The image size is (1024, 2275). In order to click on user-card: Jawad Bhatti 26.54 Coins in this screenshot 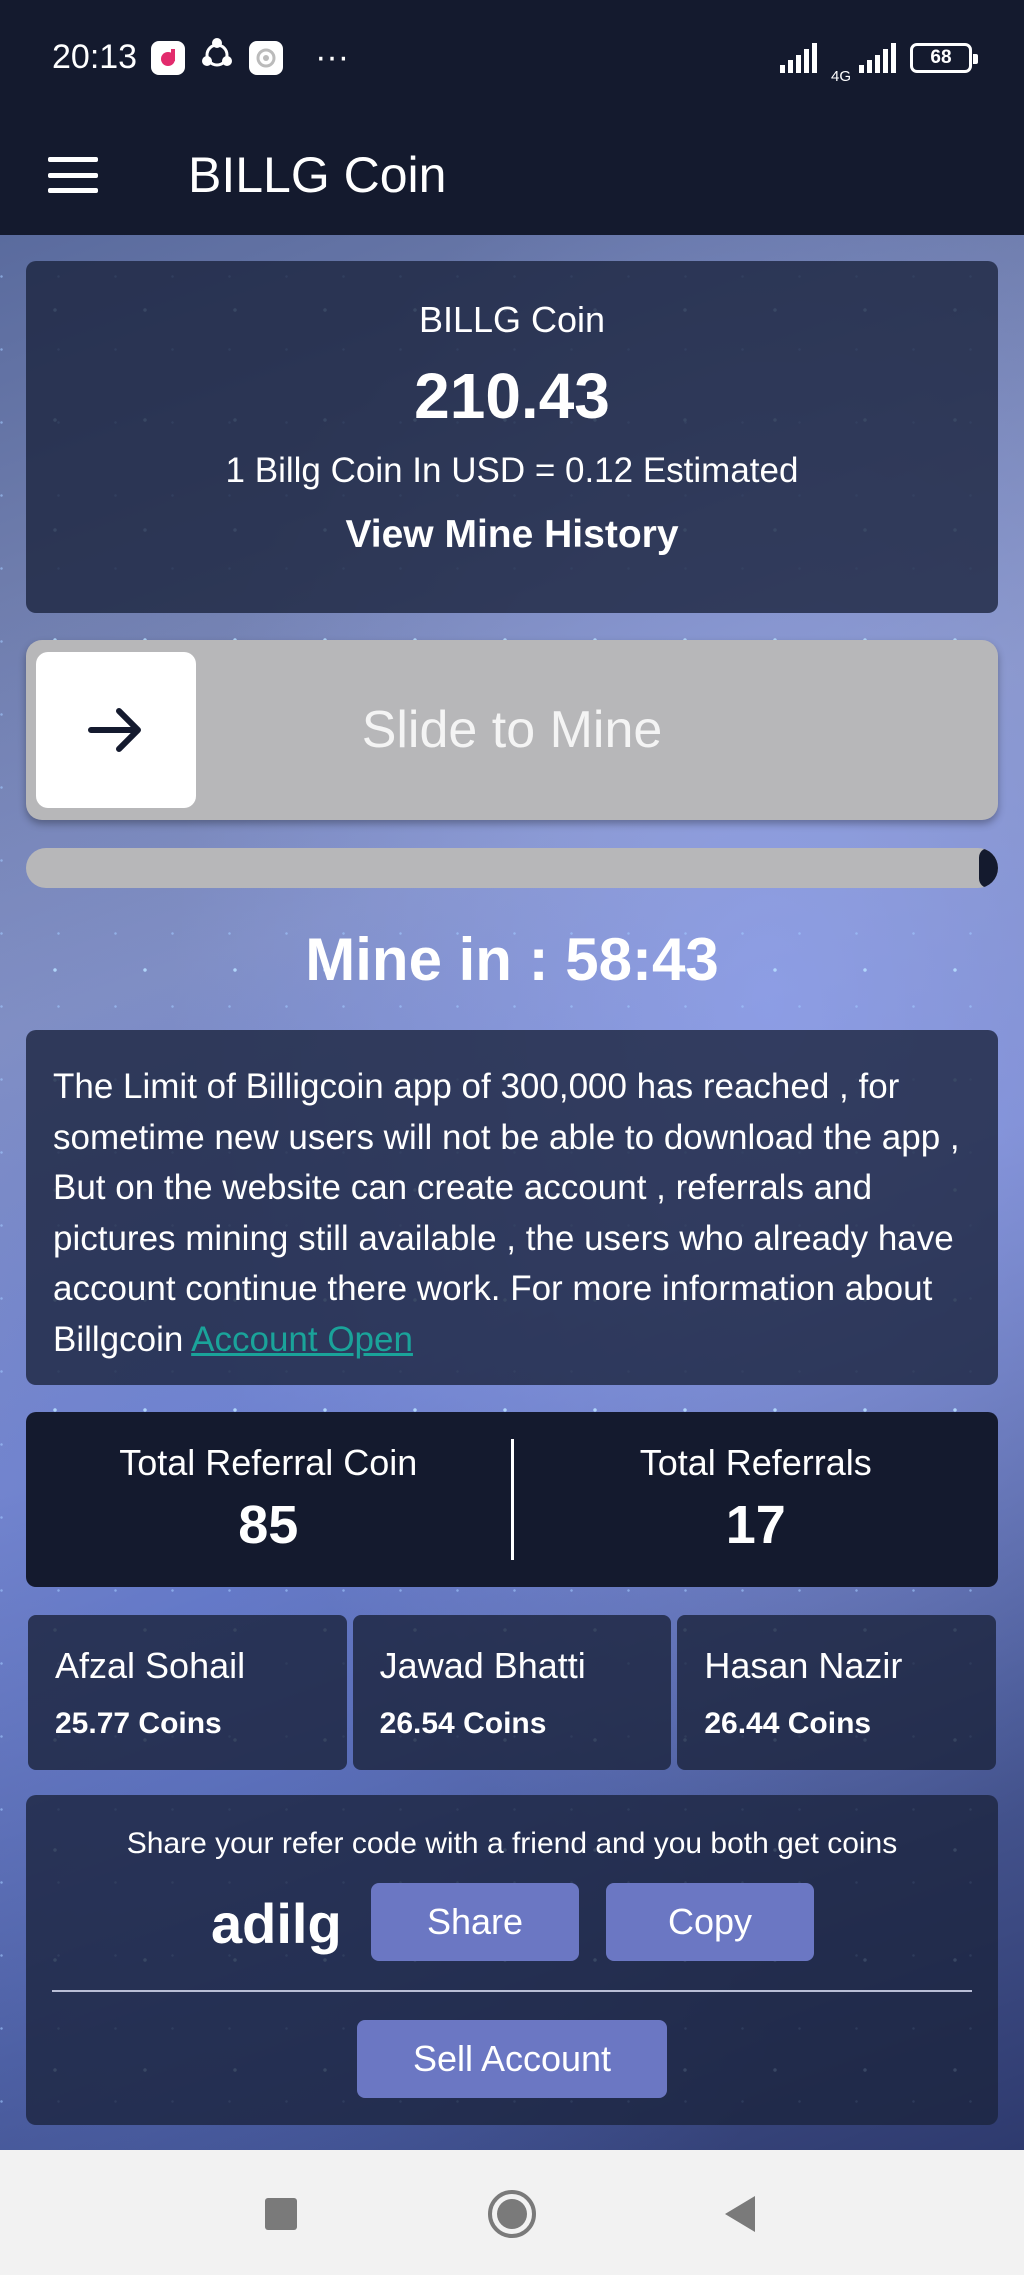, I will do `click(512, 1692)`.